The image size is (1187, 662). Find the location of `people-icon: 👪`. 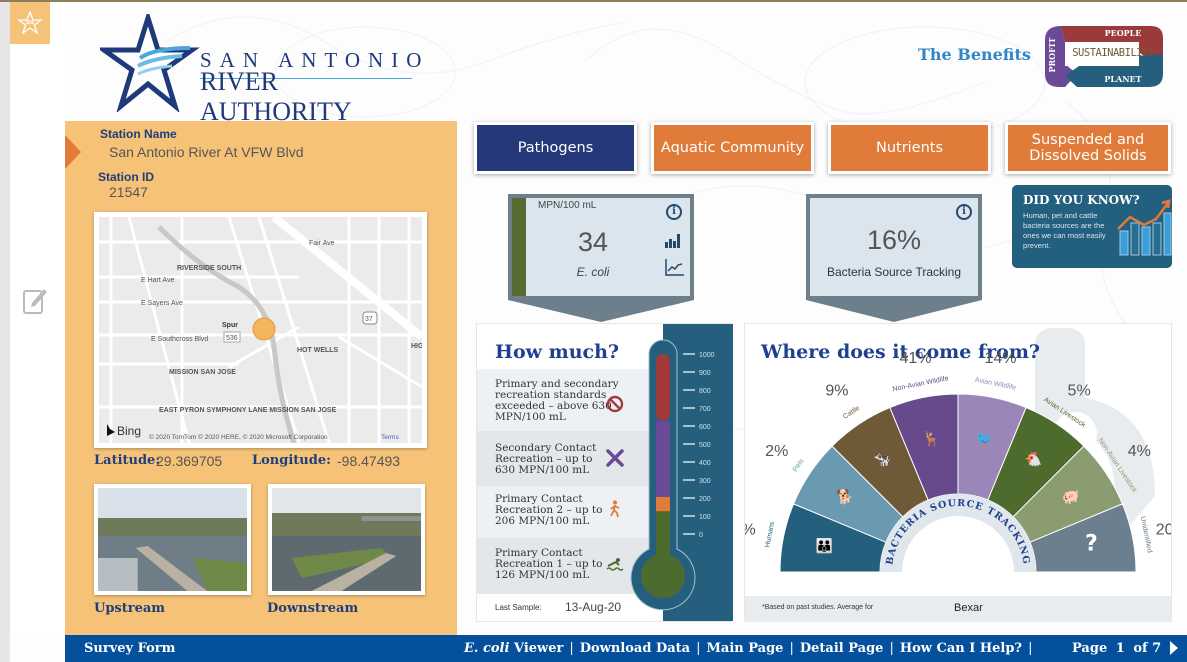

people-icon: 👪 is located at coordinates (824, 545).